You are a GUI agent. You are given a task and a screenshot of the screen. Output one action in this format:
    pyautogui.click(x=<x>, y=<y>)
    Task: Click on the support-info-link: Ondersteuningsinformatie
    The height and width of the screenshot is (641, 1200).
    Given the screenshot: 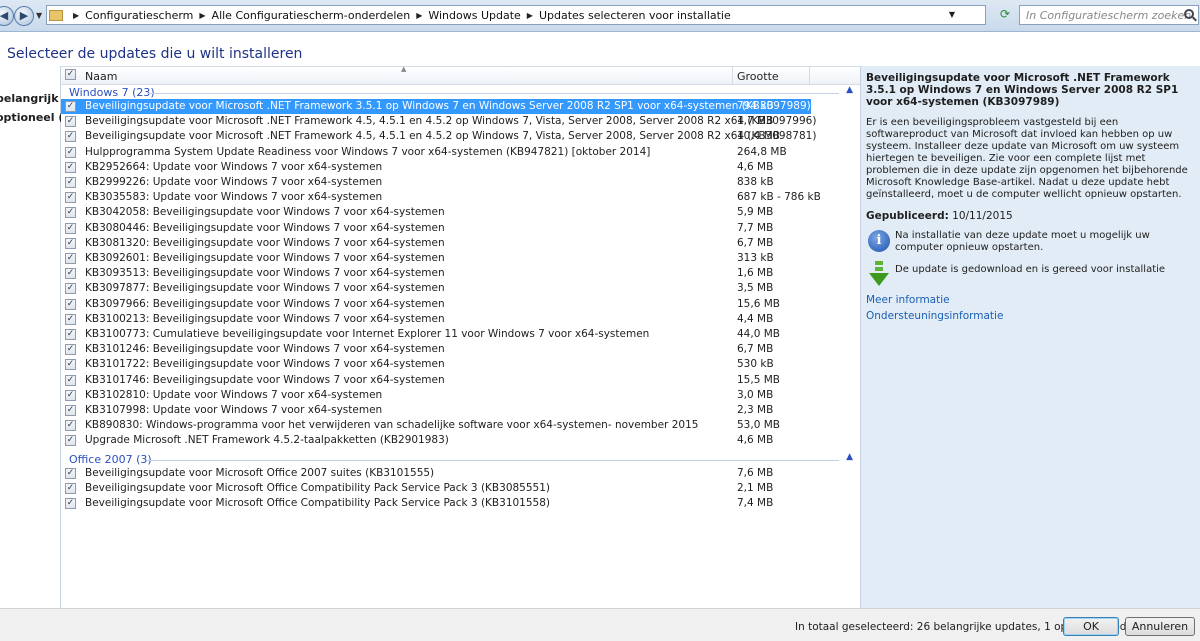 What is the action you would take?
    pyautogui.click(x=1030, y=316)
    